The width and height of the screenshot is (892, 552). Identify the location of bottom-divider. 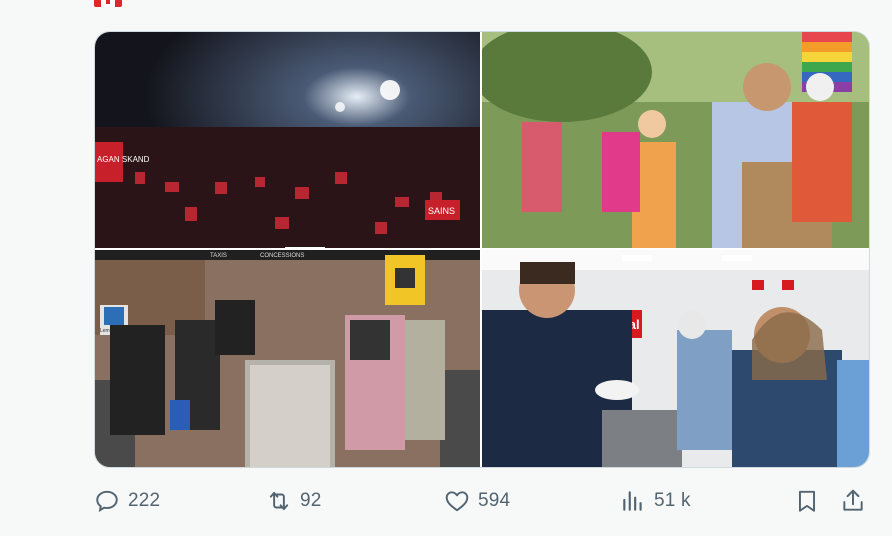
(446, 544).